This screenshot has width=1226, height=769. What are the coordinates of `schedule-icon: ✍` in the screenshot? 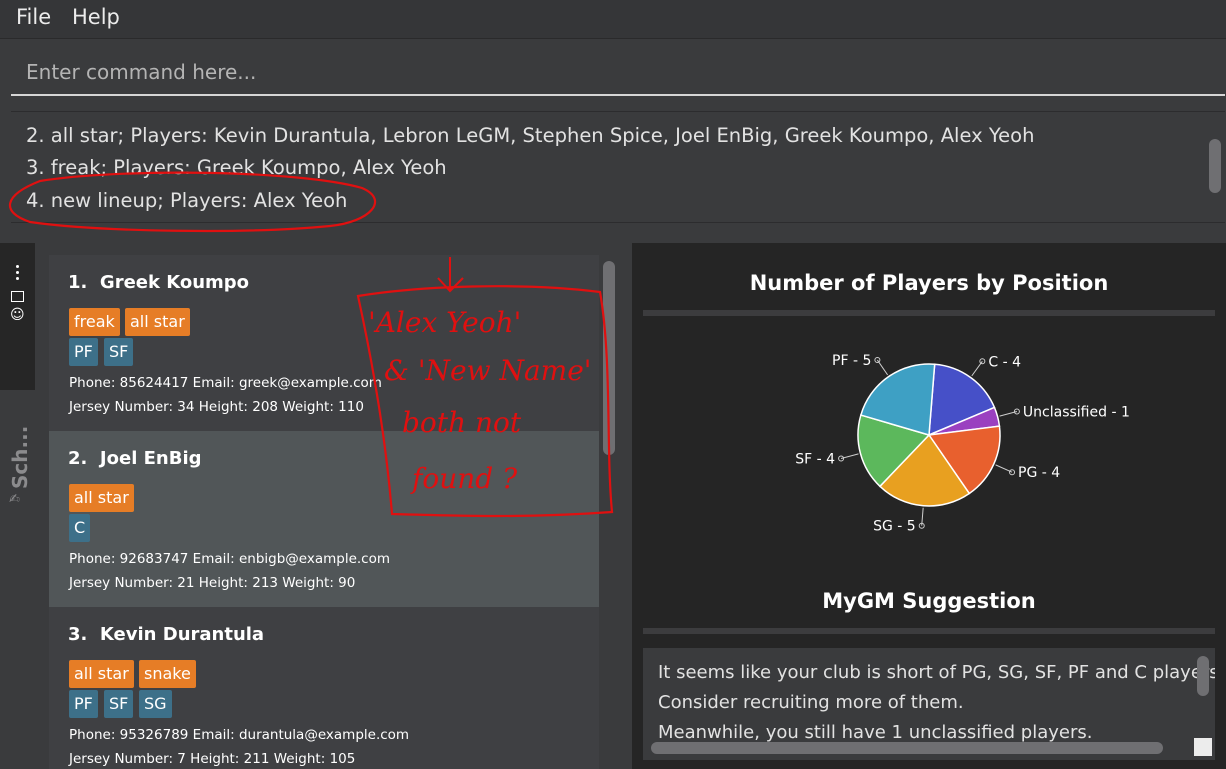 It's located at (14, 499).